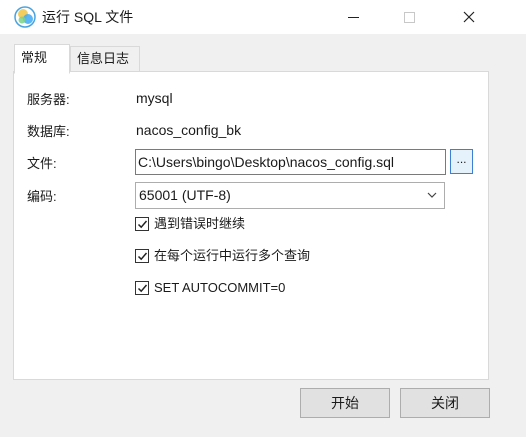 Image resolution: width=526 pixels, height=437 pixels. I want to click on close-icon, so click(469, 17).